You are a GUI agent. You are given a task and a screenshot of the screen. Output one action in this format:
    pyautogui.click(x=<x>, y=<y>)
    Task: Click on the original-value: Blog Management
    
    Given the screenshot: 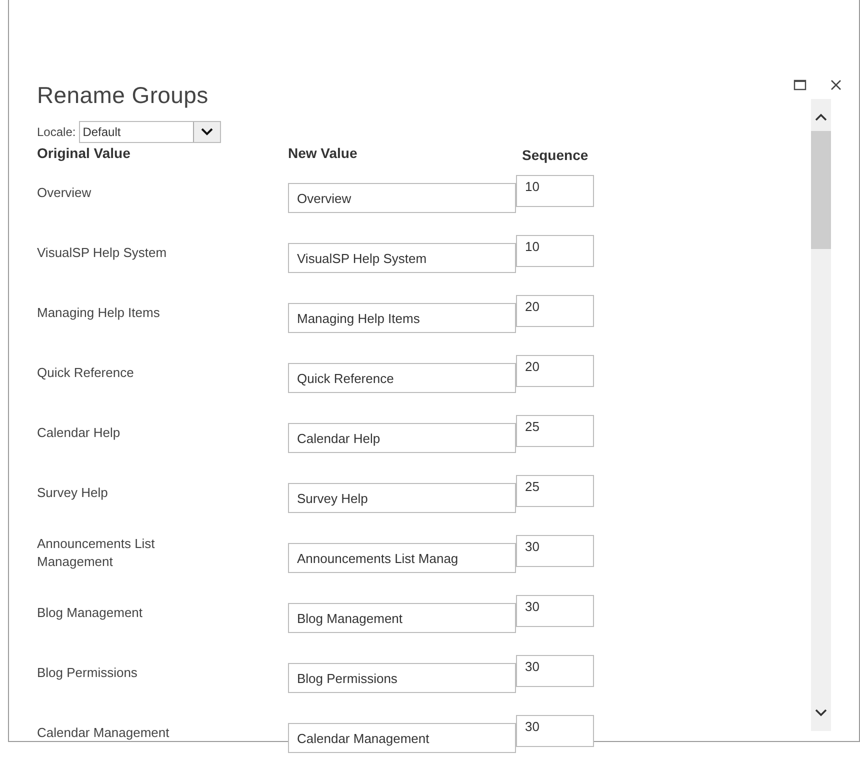 What is the action you would take?
    pyautogui.click(x=90, y=613)
    